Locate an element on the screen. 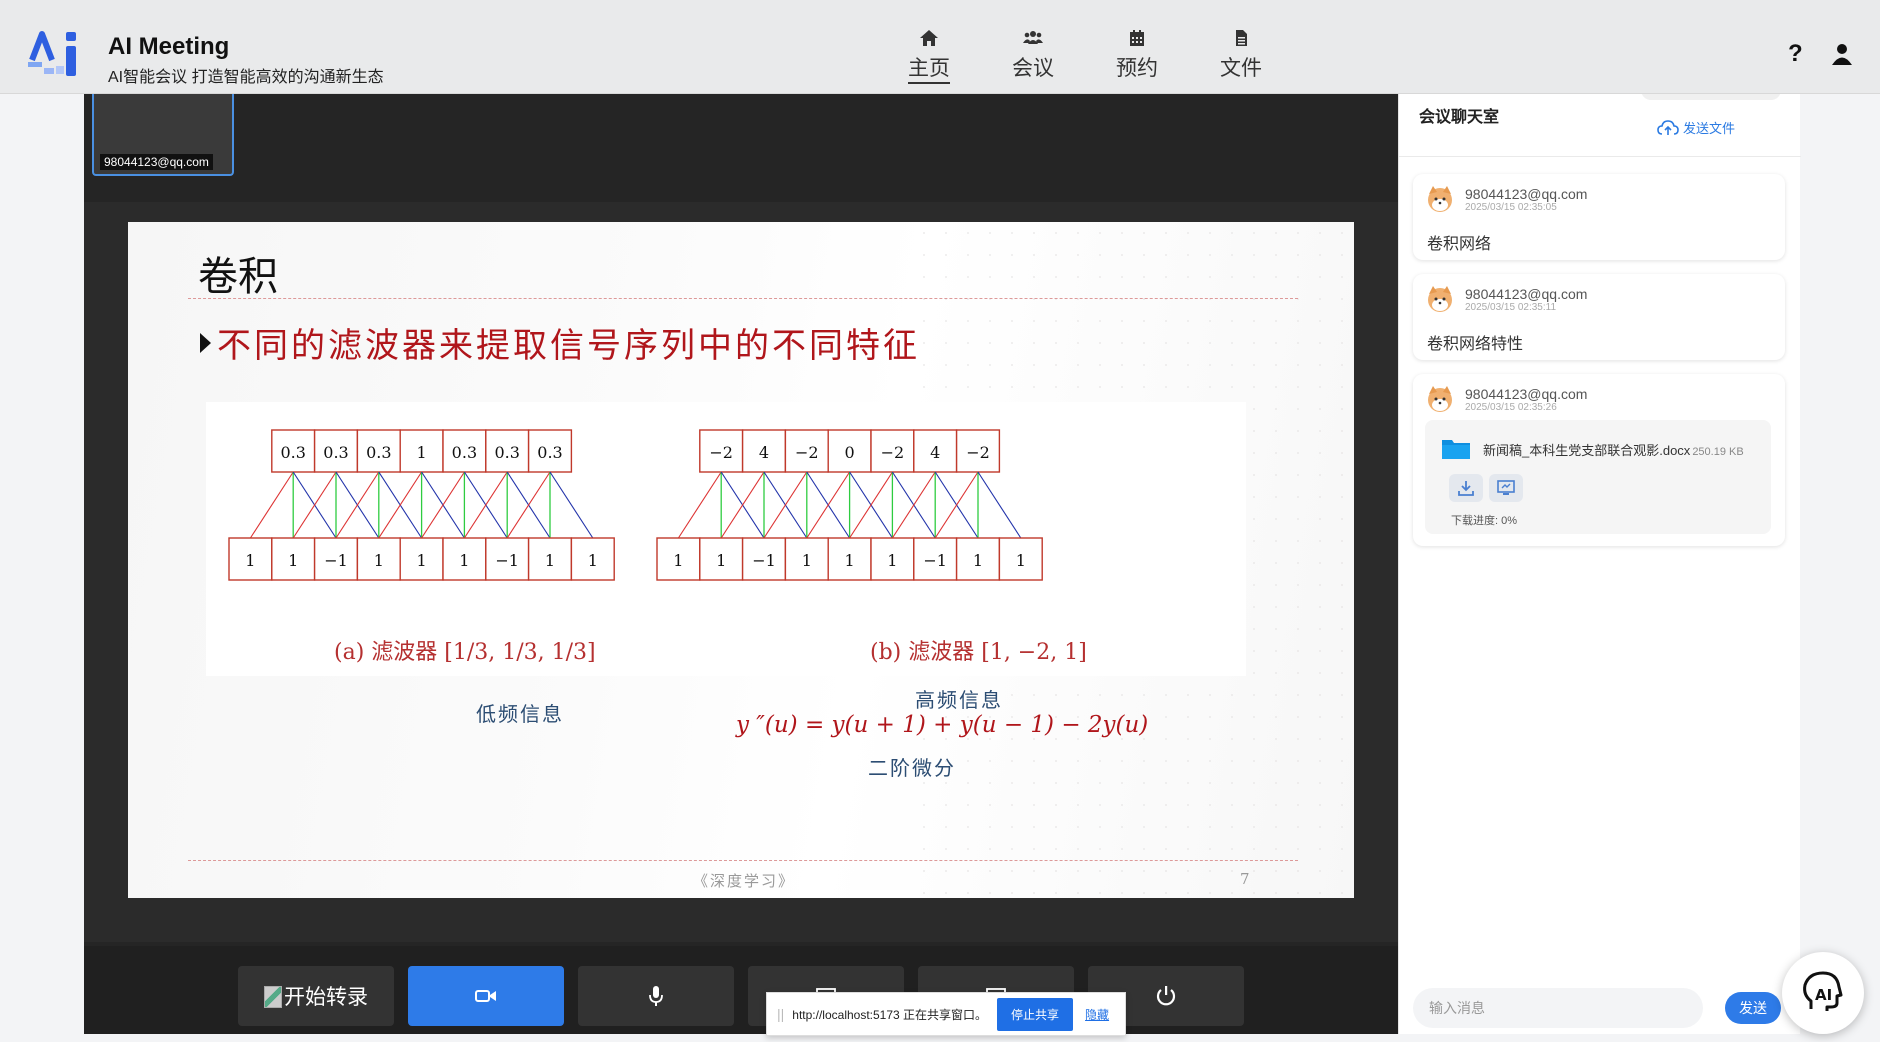  screen-sharing-bar: || http://localhost:5173 正在共享窗口。 停止共享 隐藏 is located at coordinates (946, 1014).